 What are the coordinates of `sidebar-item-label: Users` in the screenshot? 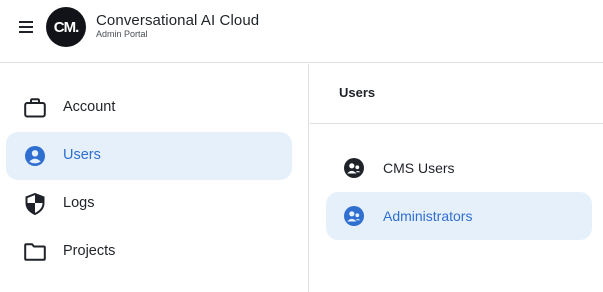 It's located at (82, 155).